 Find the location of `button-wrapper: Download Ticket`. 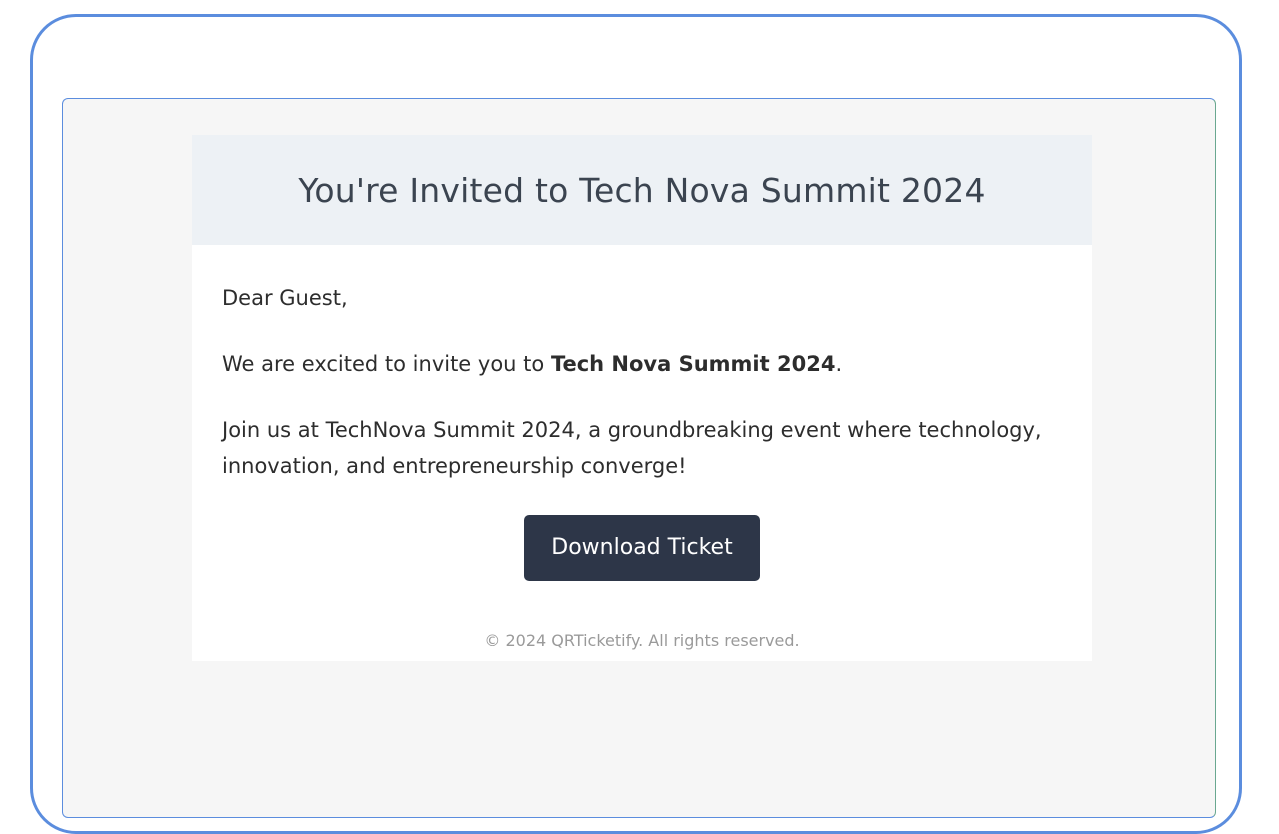

button-wrapper: Download Ticket is located at coordinates (642, 548).